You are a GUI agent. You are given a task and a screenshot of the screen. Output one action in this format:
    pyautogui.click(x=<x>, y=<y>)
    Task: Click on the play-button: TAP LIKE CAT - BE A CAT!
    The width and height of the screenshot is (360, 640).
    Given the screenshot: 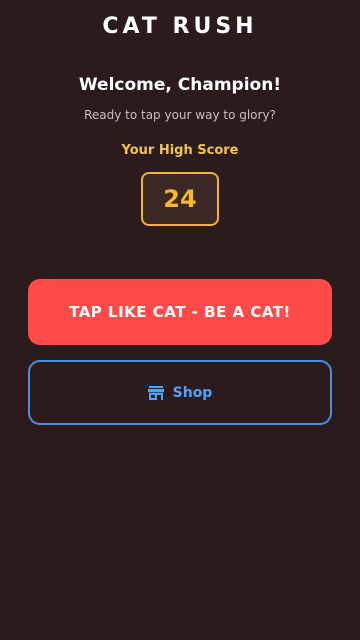 What is the action you would take?
    pyautogui.click(x=180, y=312)
    